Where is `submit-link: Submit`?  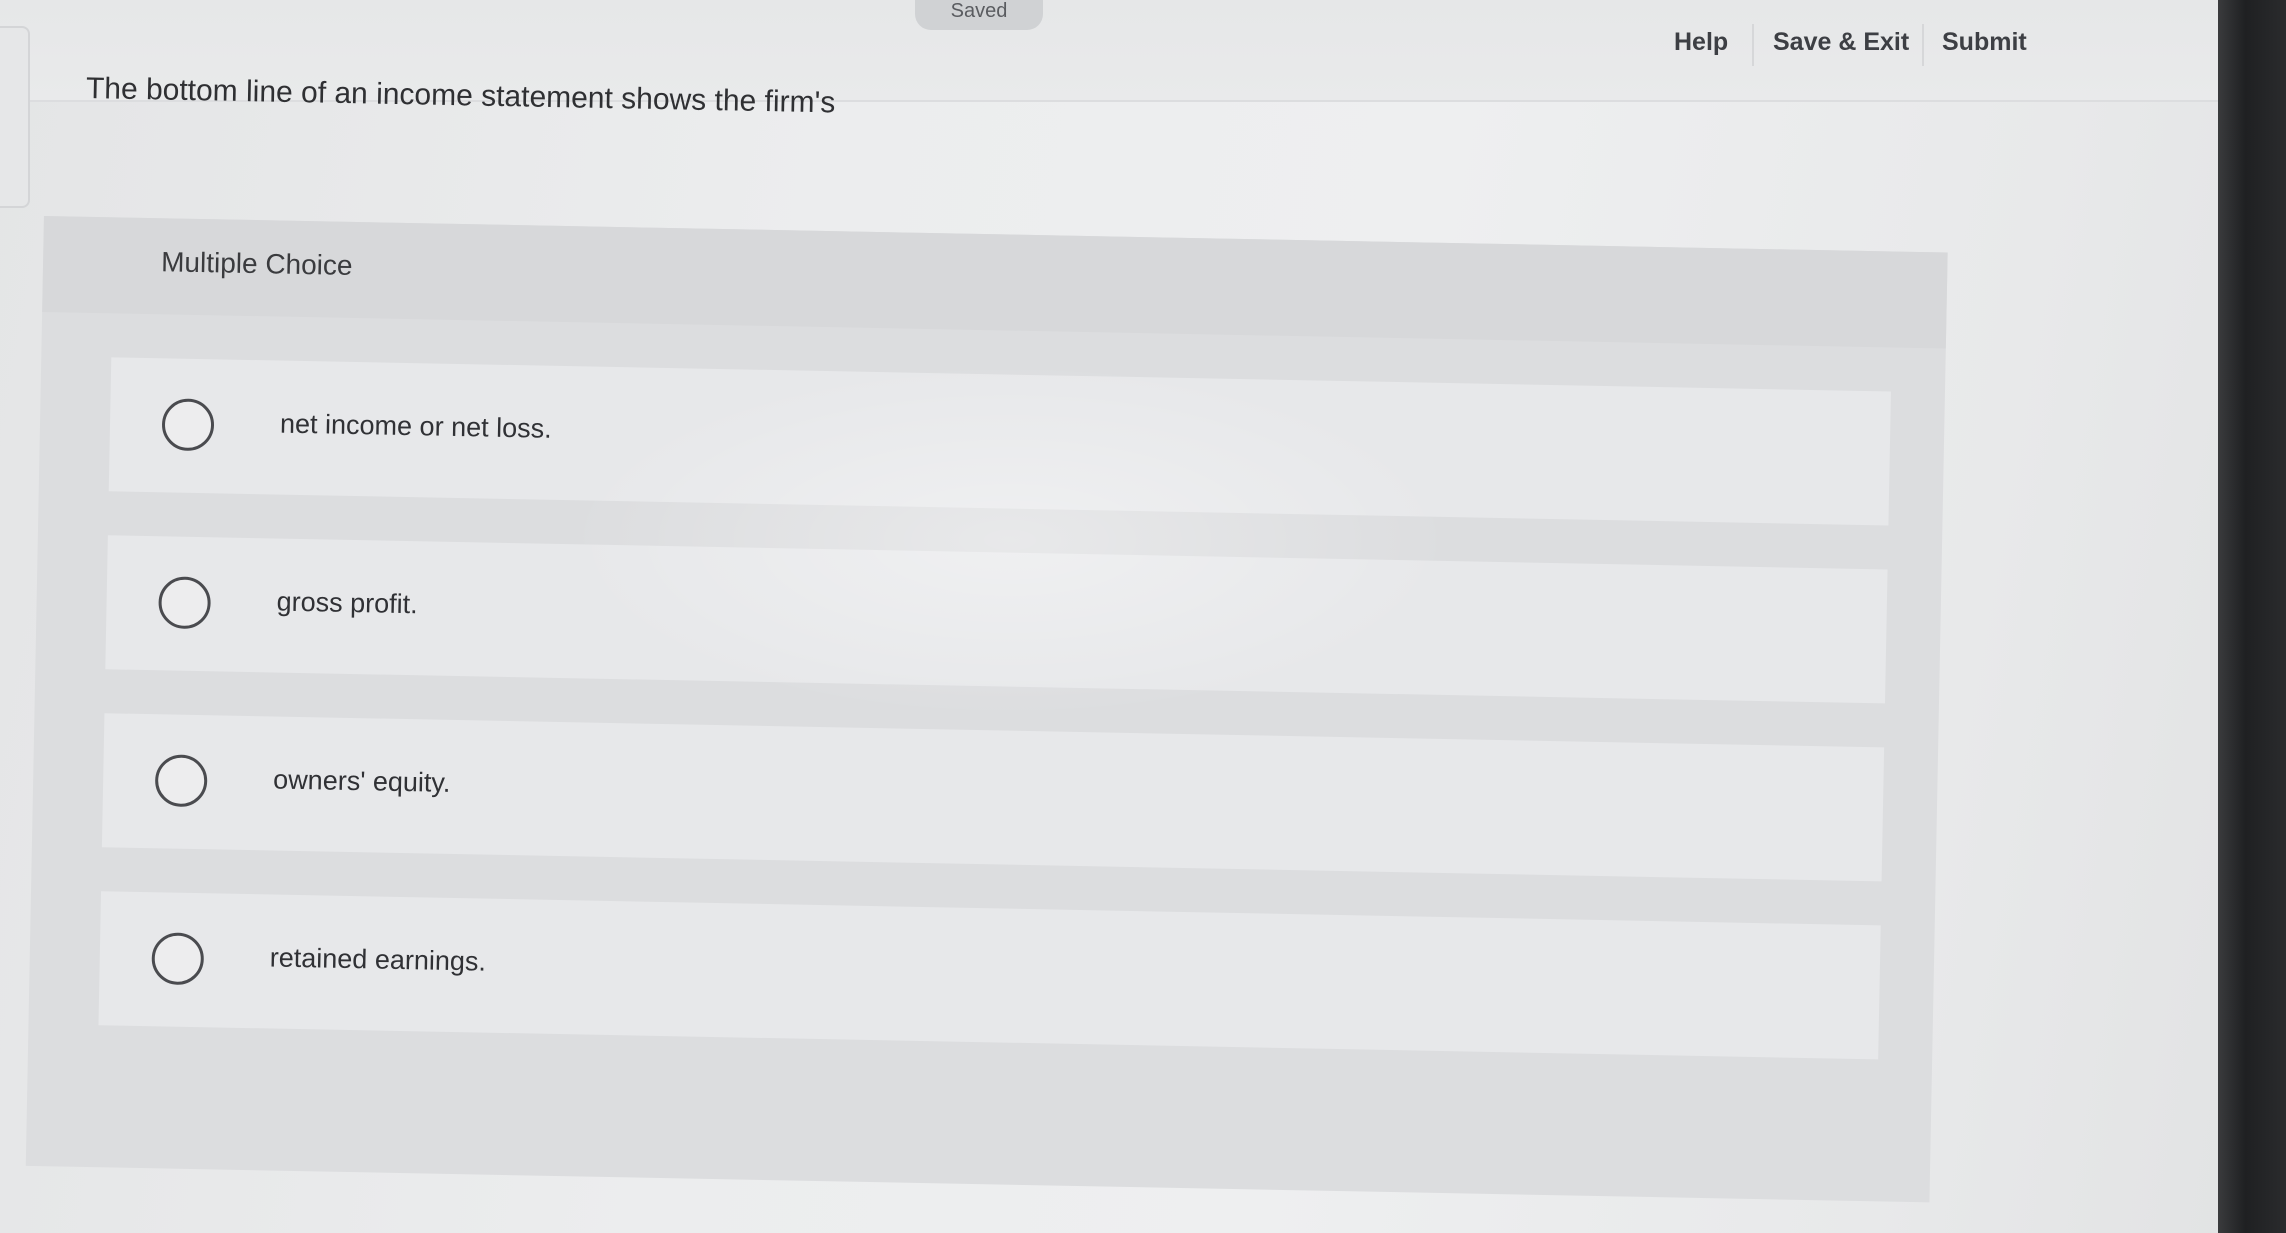 submit-link: Submit is located at coordinates (1984, 42).